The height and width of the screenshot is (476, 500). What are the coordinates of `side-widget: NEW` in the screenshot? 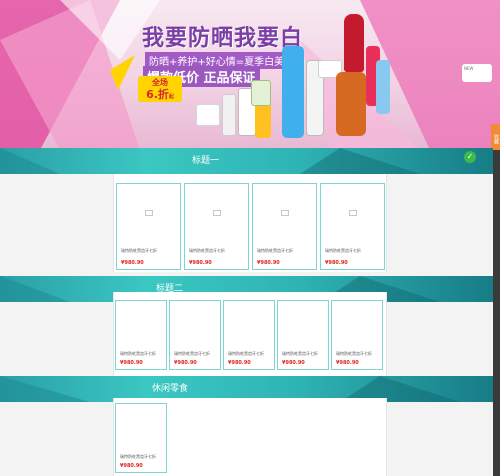 It's located at (477, 73).